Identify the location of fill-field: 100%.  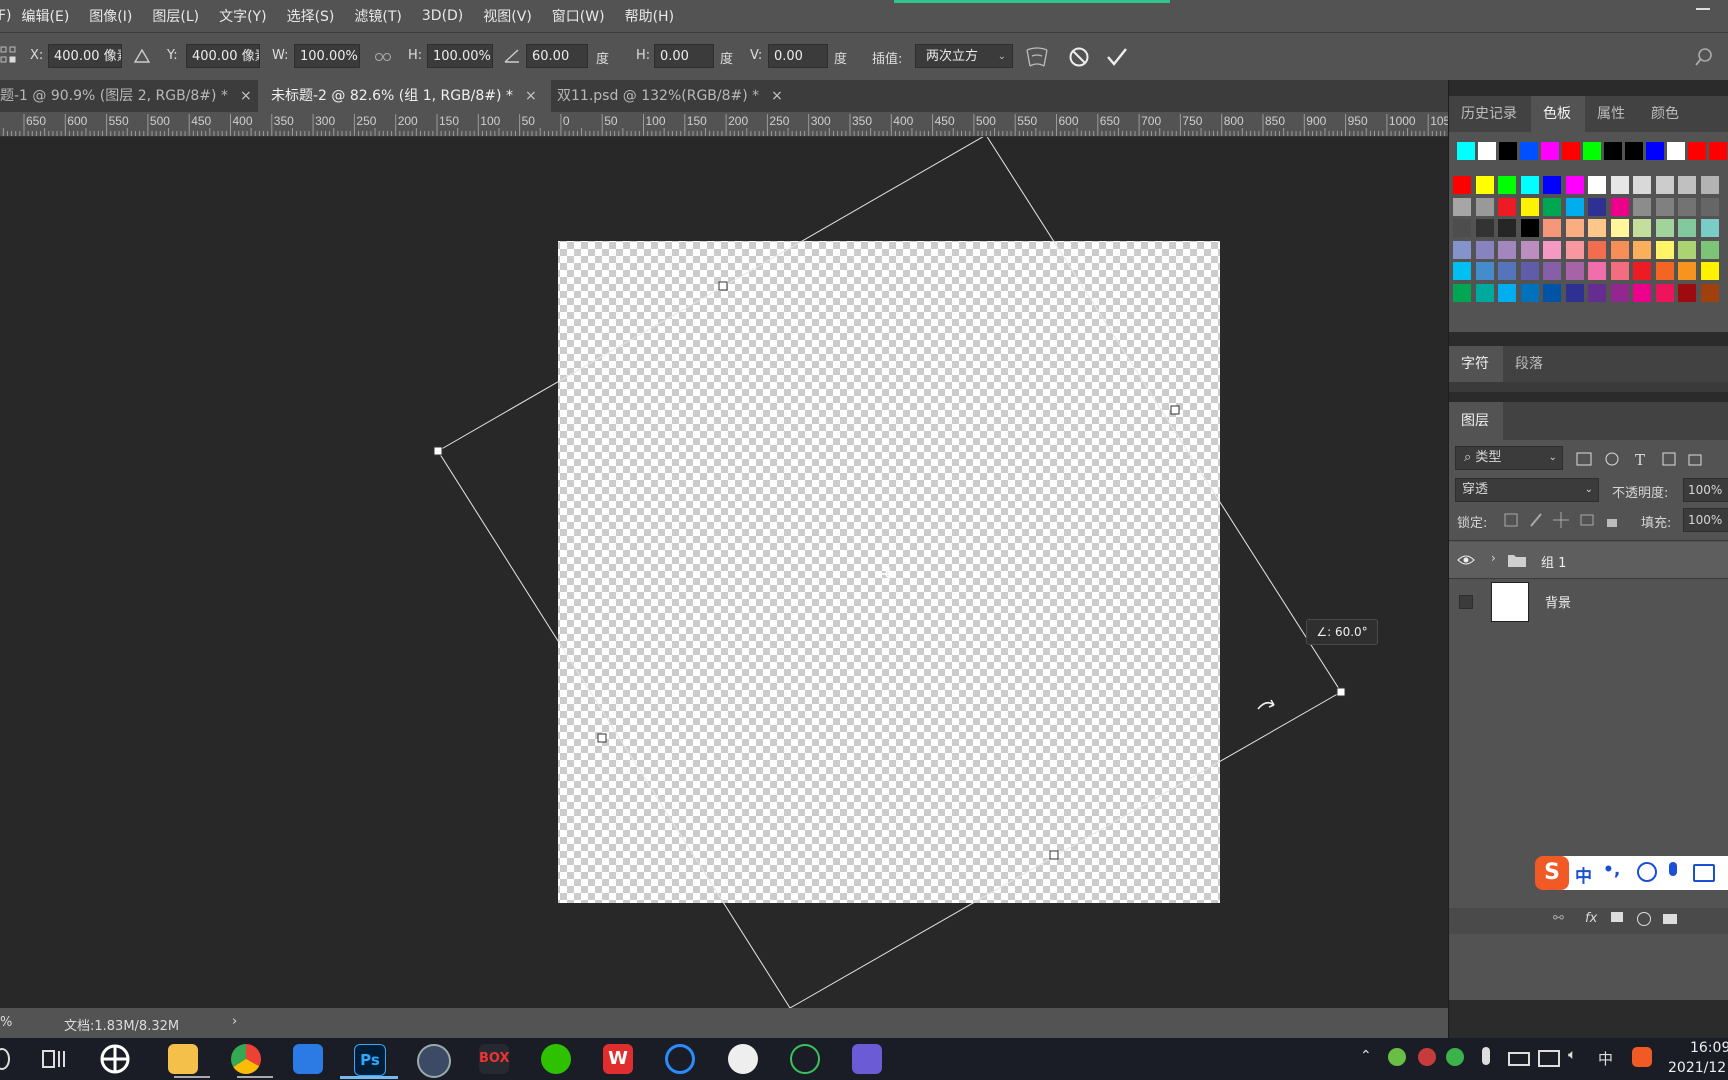
(1705, 520).